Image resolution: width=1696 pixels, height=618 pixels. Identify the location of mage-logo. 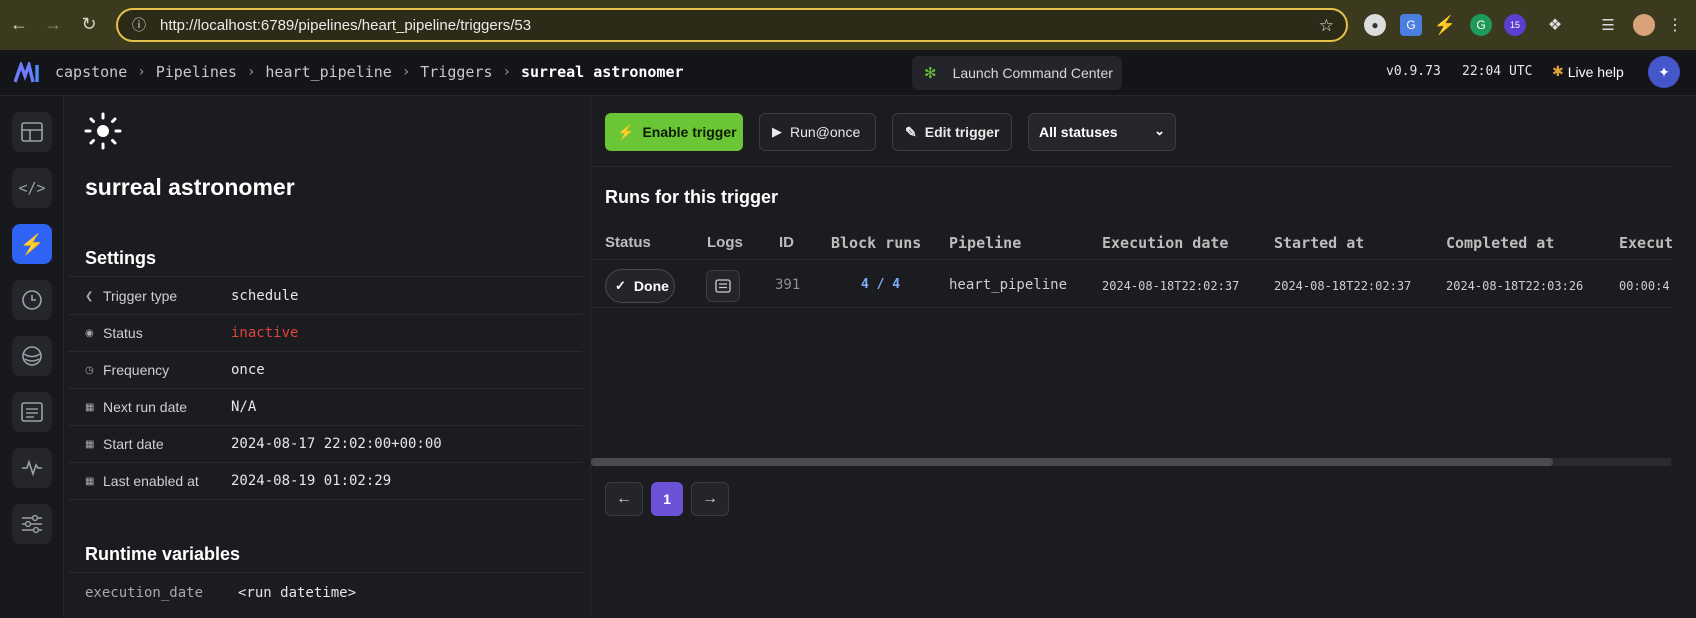
(26, 74).